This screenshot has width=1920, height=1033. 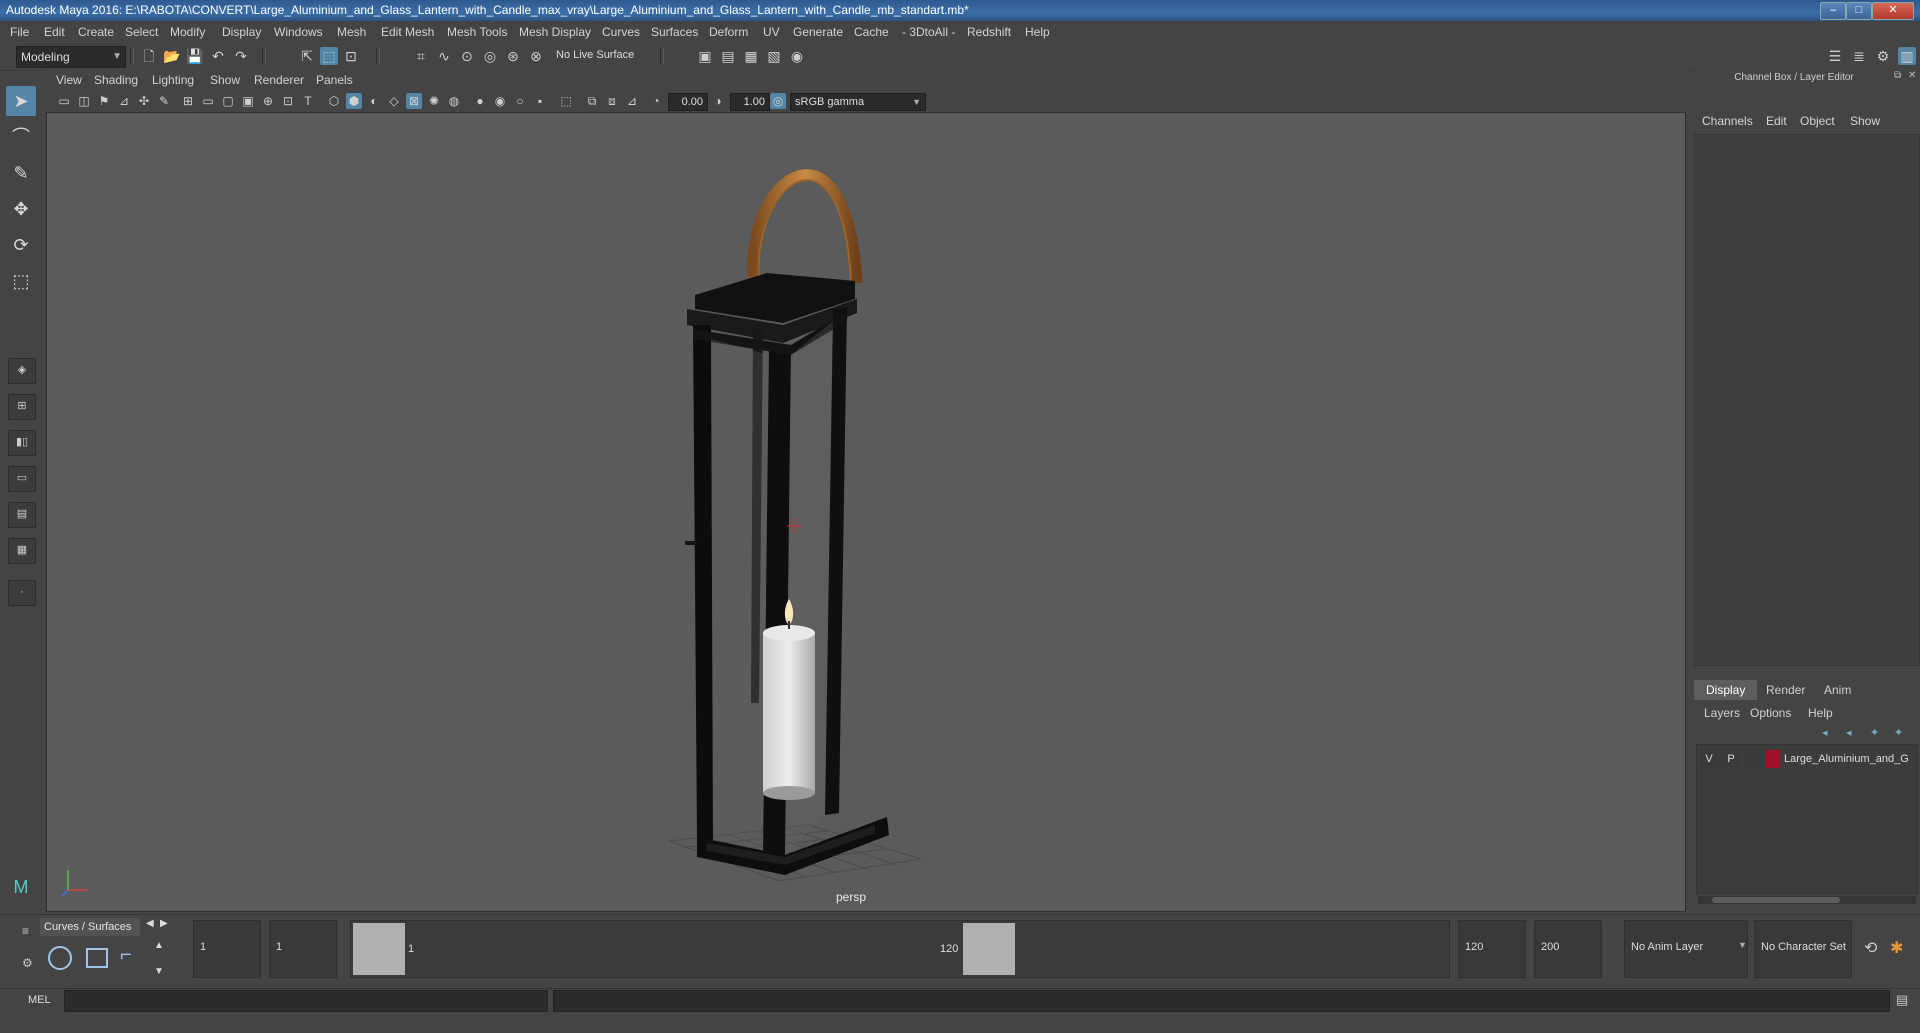 I want to click on hypershade-layout-icon: ▦, so click(x=22, y=551).